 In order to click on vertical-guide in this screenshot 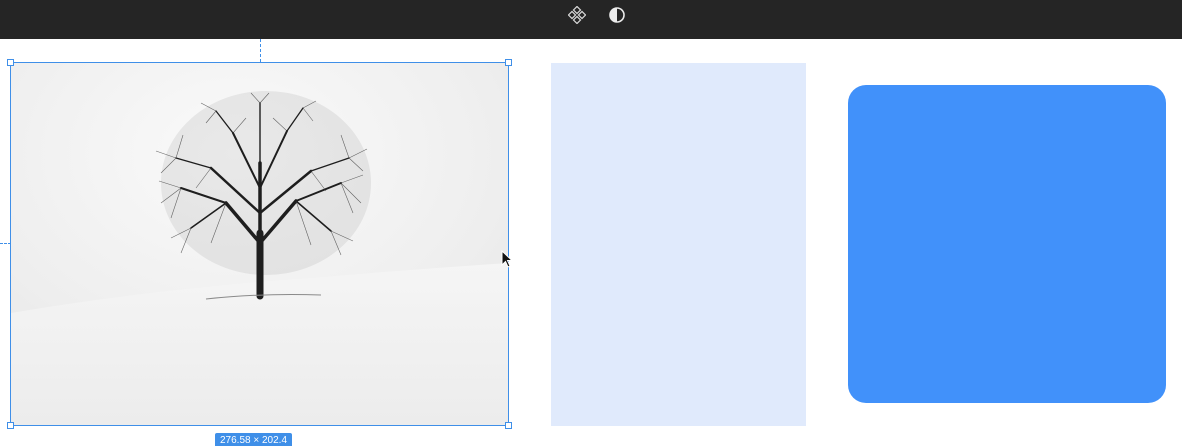, I will do `click(260, 50)`.